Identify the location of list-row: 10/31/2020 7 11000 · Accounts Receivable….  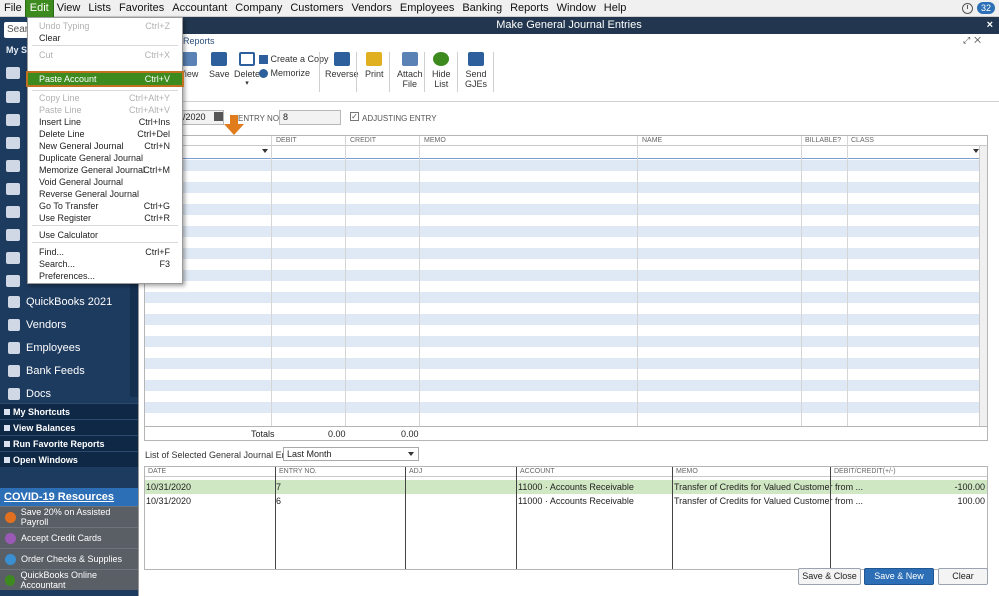
(566, 487).